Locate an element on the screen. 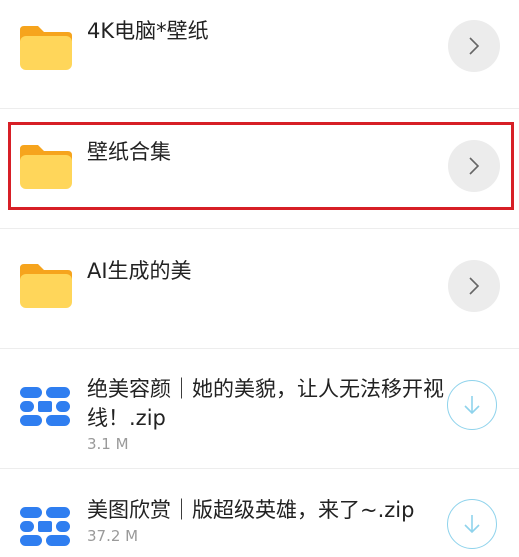 This screenshot has height=557, width=519. item-size: 37.2 M is located at coordinates (113, 536).